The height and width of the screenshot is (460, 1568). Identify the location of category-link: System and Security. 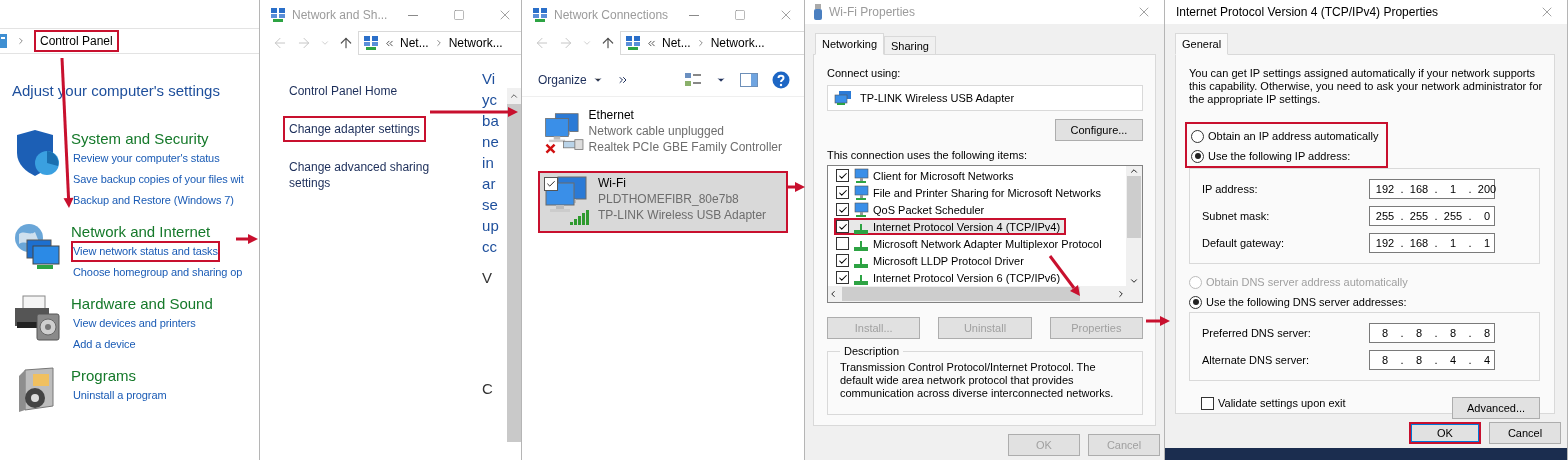
(140, 138).